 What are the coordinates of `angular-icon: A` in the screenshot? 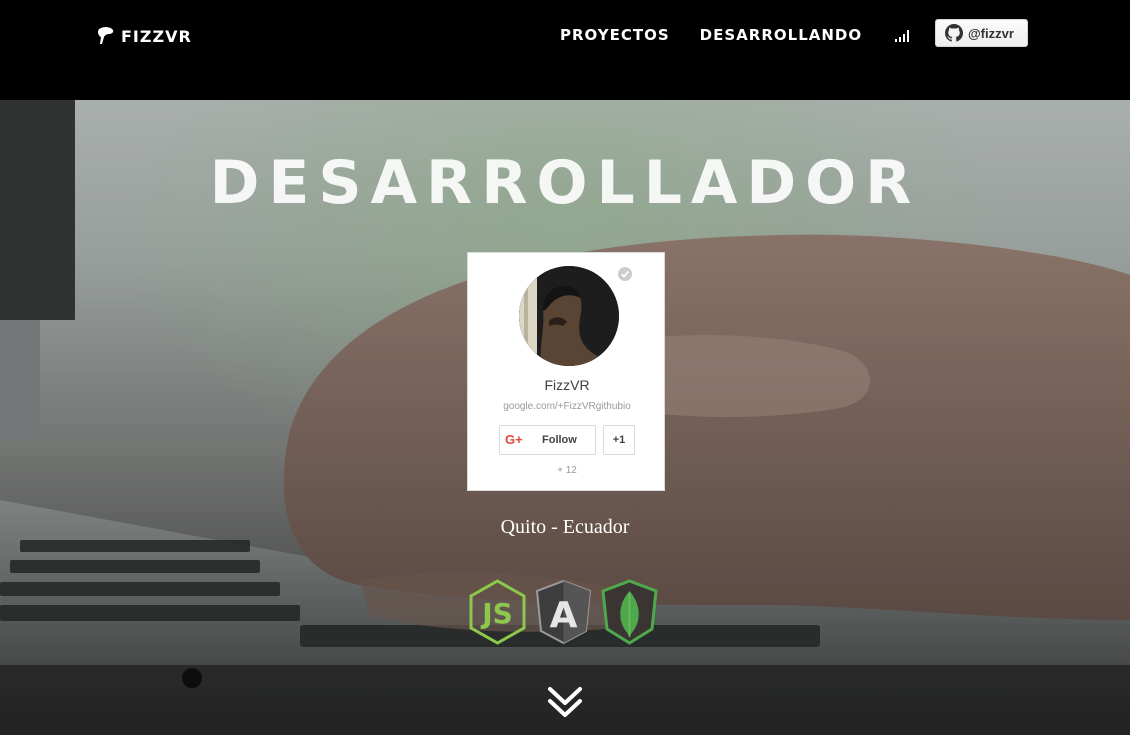 It's located at (563, 612).